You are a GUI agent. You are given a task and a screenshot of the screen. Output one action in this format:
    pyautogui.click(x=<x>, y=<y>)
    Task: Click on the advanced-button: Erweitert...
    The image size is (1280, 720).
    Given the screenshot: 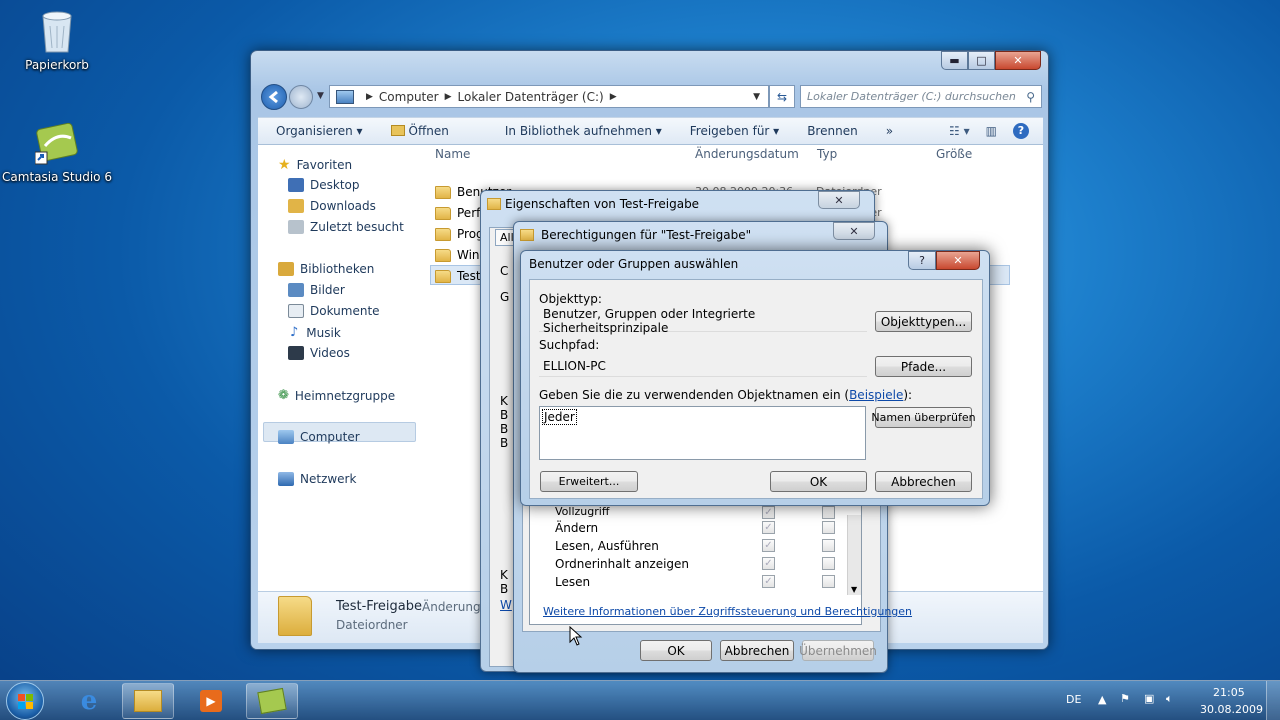 What is the action you would take?
    pyautogui.click(x=589, y=481)
    